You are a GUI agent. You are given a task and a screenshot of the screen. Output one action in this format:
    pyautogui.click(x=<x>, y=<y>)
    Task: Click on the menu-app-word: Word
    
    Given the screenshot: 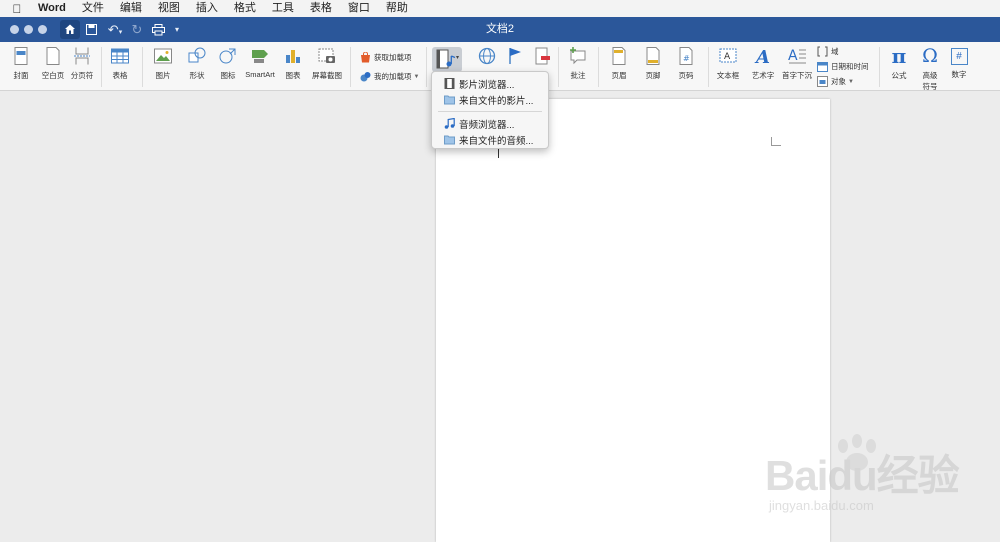 What is the action you would take?
    pyautogui.click(x=54, y=8)
    